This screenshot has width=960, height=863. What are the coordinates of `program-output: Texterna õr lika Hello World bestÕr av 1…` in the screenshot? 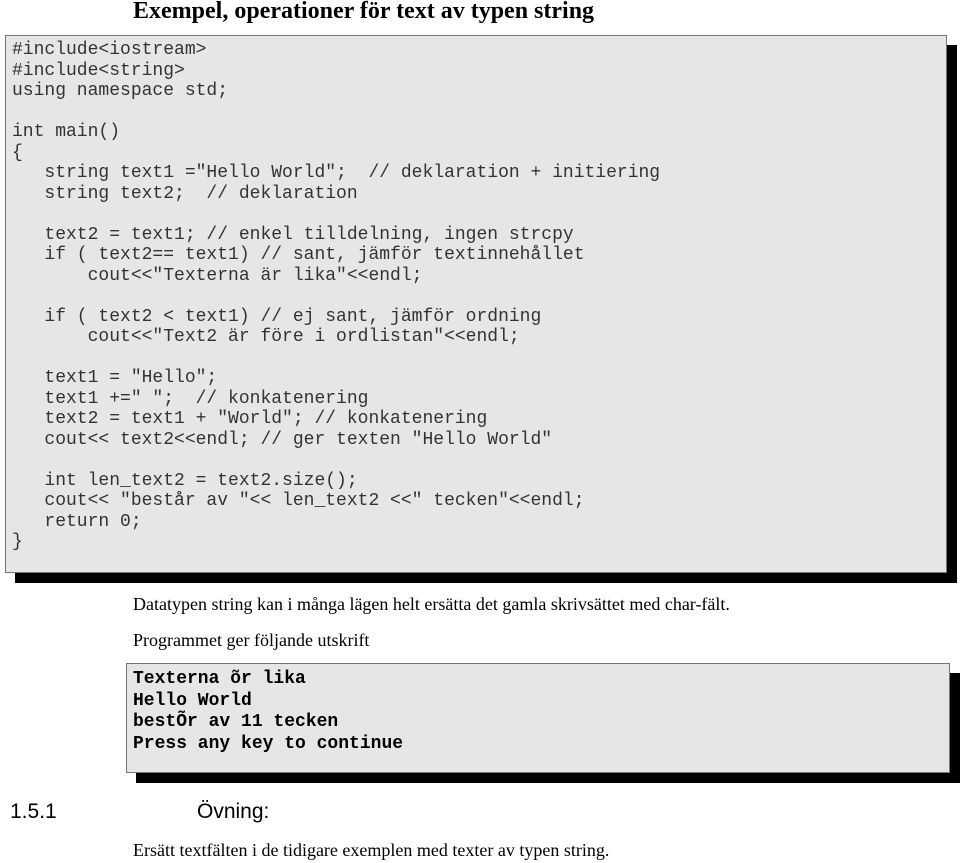 It's located at (538, 718).